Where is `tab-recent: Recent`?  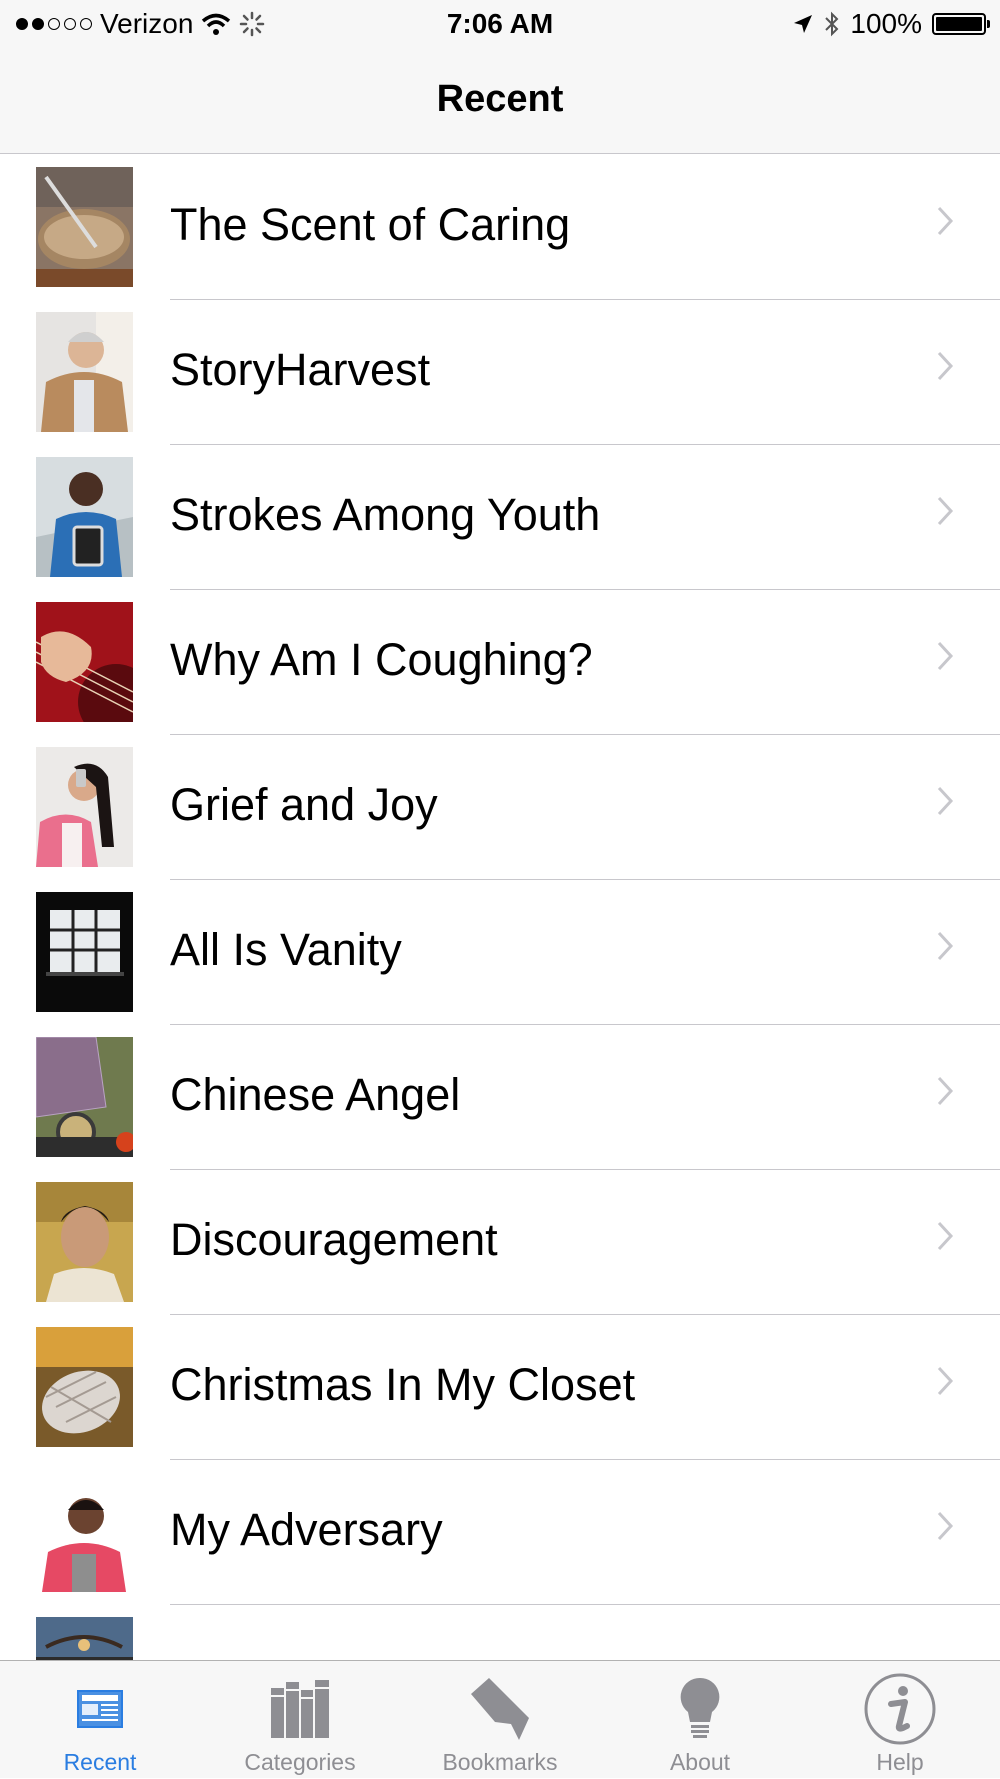
tab-recent: Recent is located at coordinates (100, 1720).